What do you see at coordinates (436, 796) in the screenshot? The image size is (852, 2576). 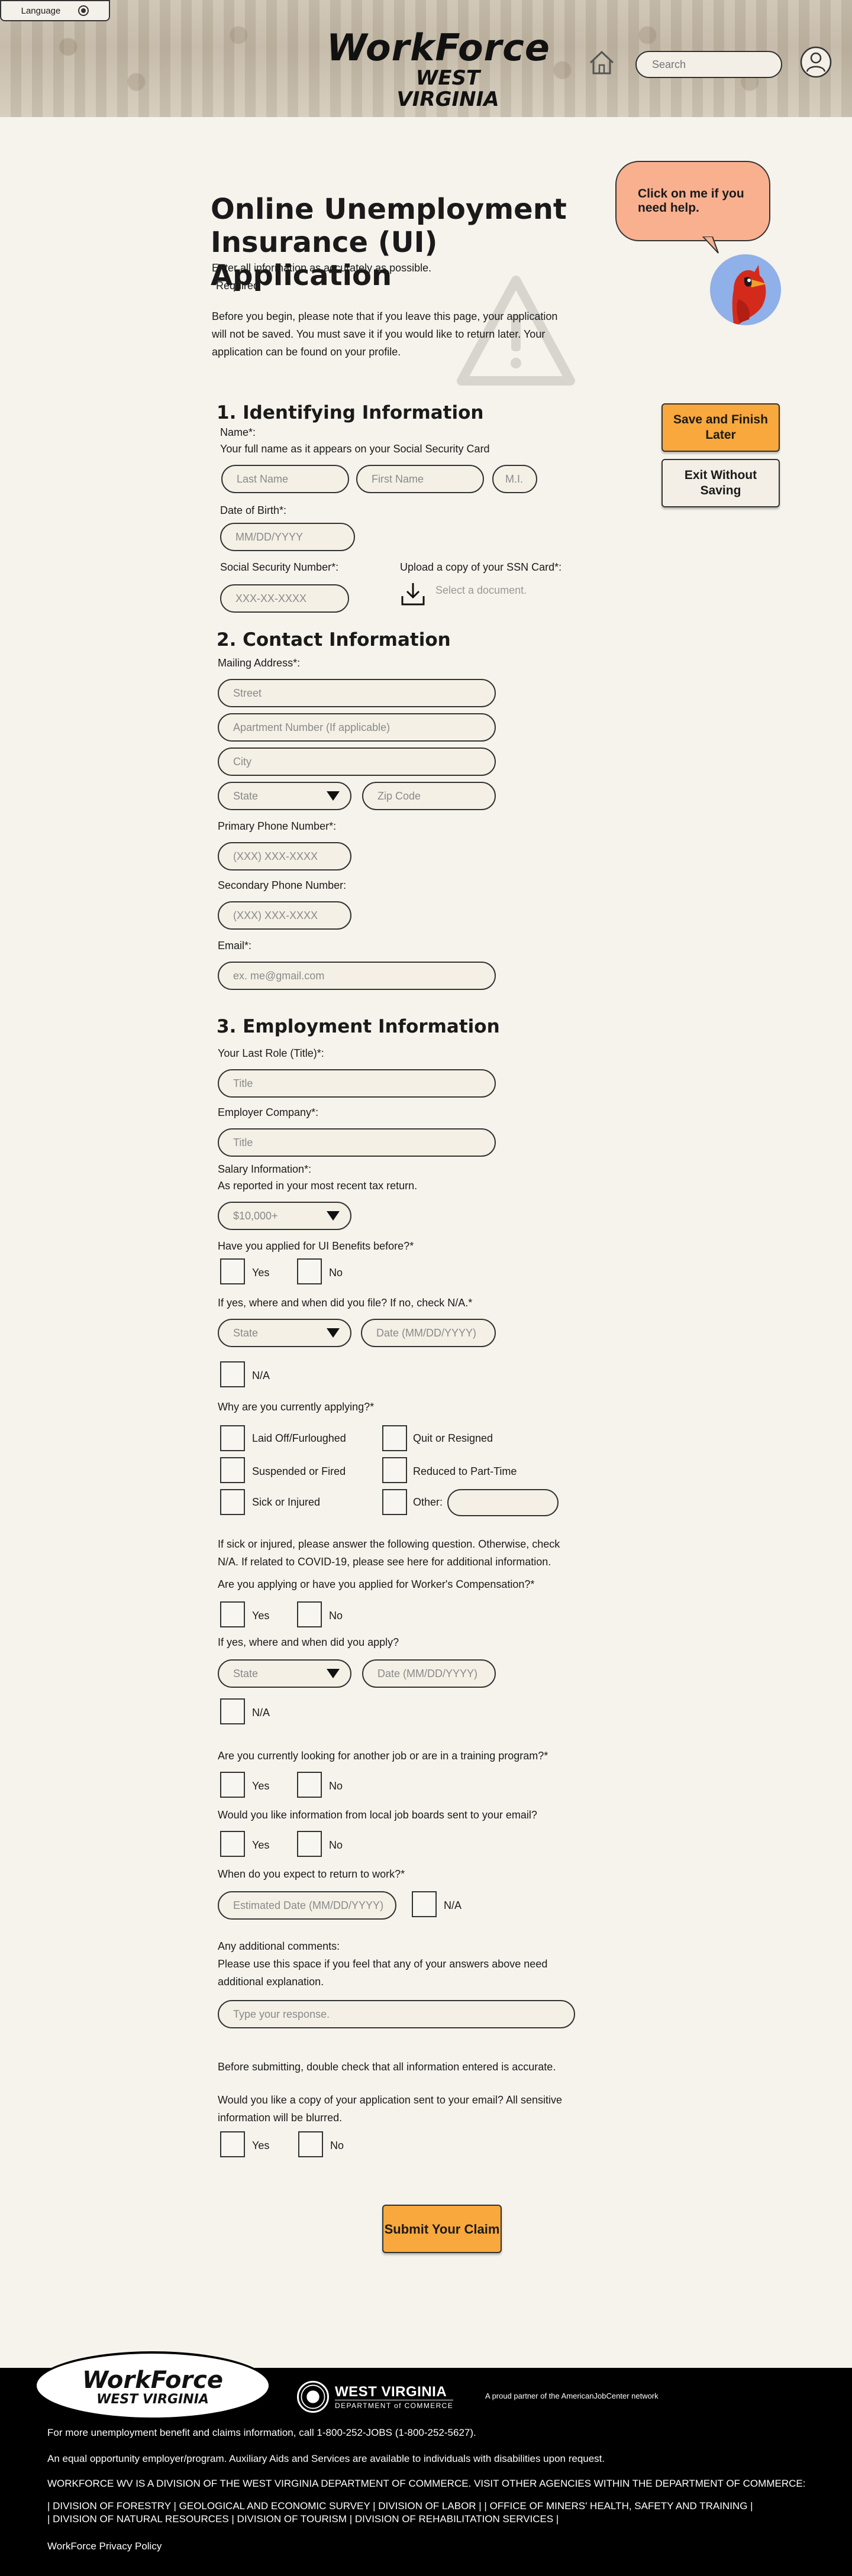 I see `zip-input` at bounding box center [436, 796].